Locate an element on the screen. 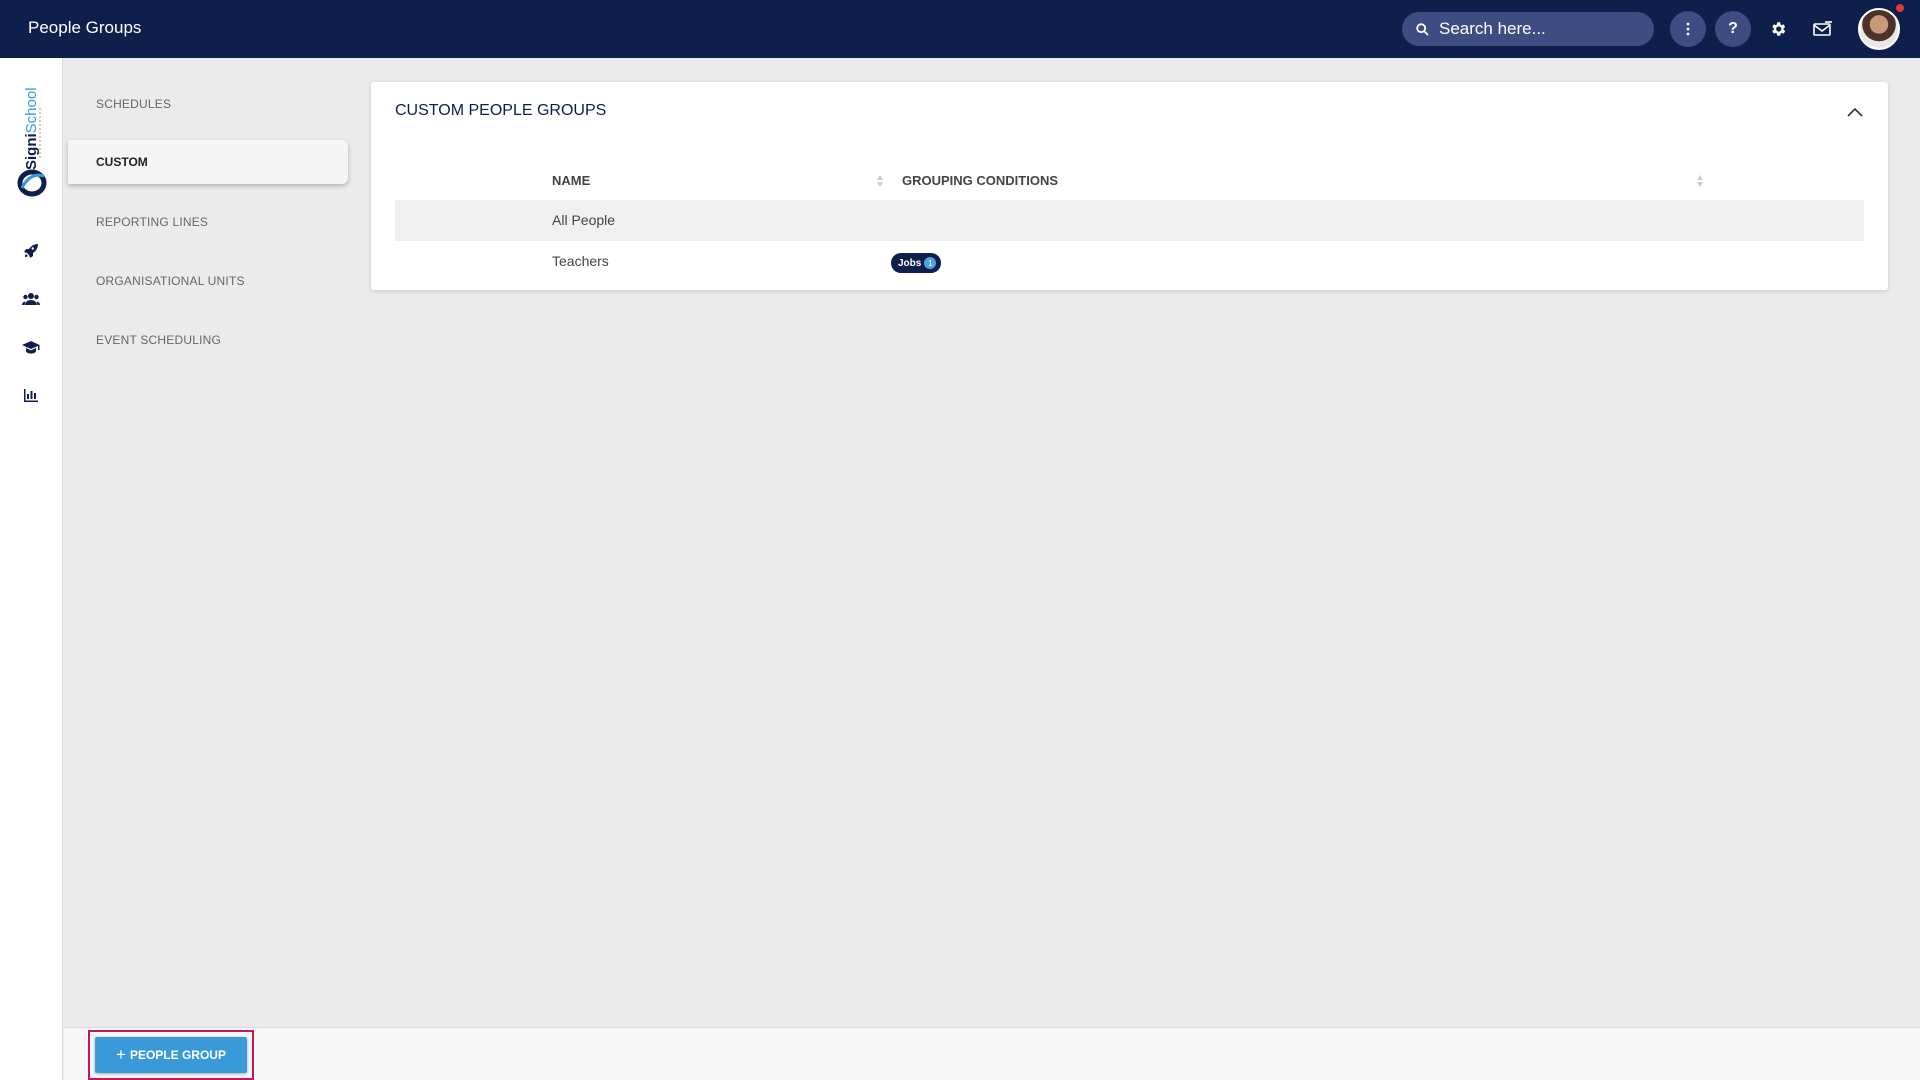  footer-bar: + PEOPLE GROUP is located at coordinates (992, 1053).